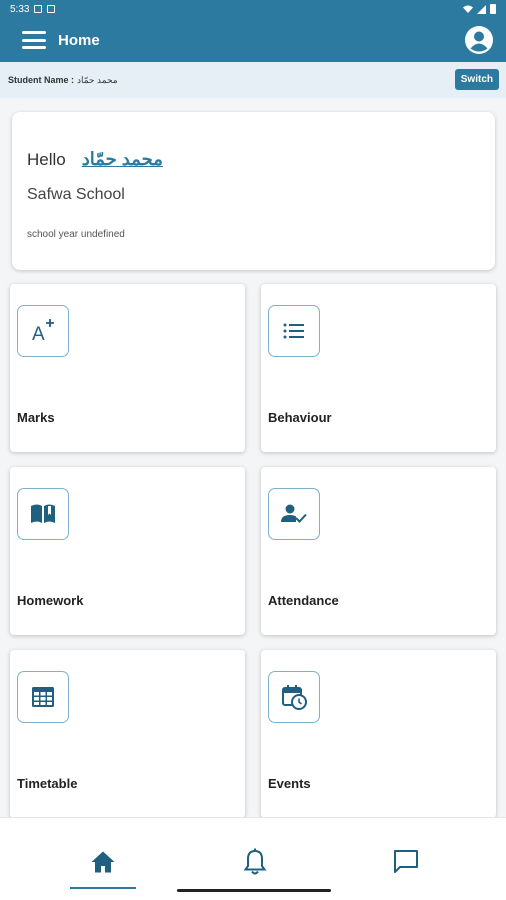 The width and height of the screenshot is (506, 900). Describe the element at coordinates (294, 697) in the screenshot. I see `calendar-clock-icon` at that location.